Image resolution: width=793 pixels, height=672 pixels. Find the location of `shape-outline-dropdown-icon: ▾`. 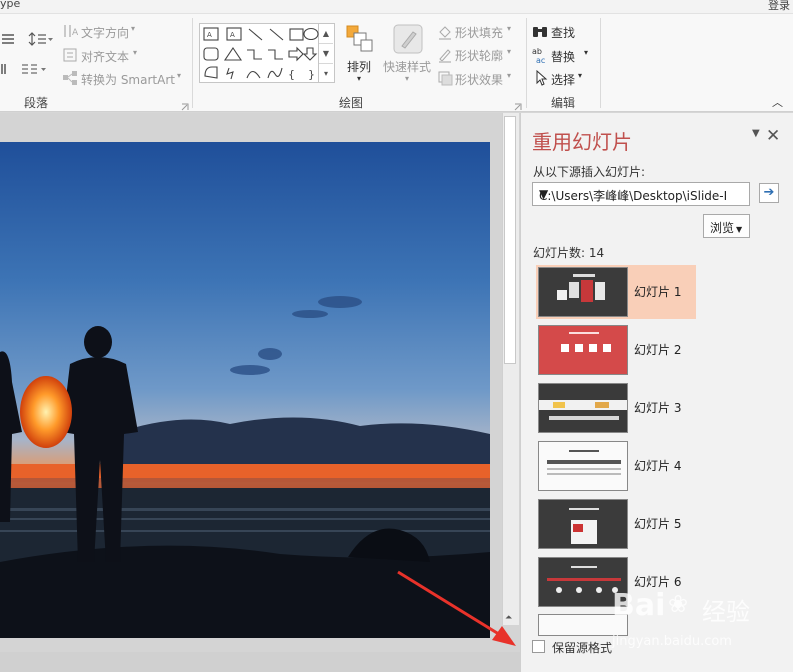

shape-outline-dropdown-icon: ▾ is located at coordinates (509, 51).